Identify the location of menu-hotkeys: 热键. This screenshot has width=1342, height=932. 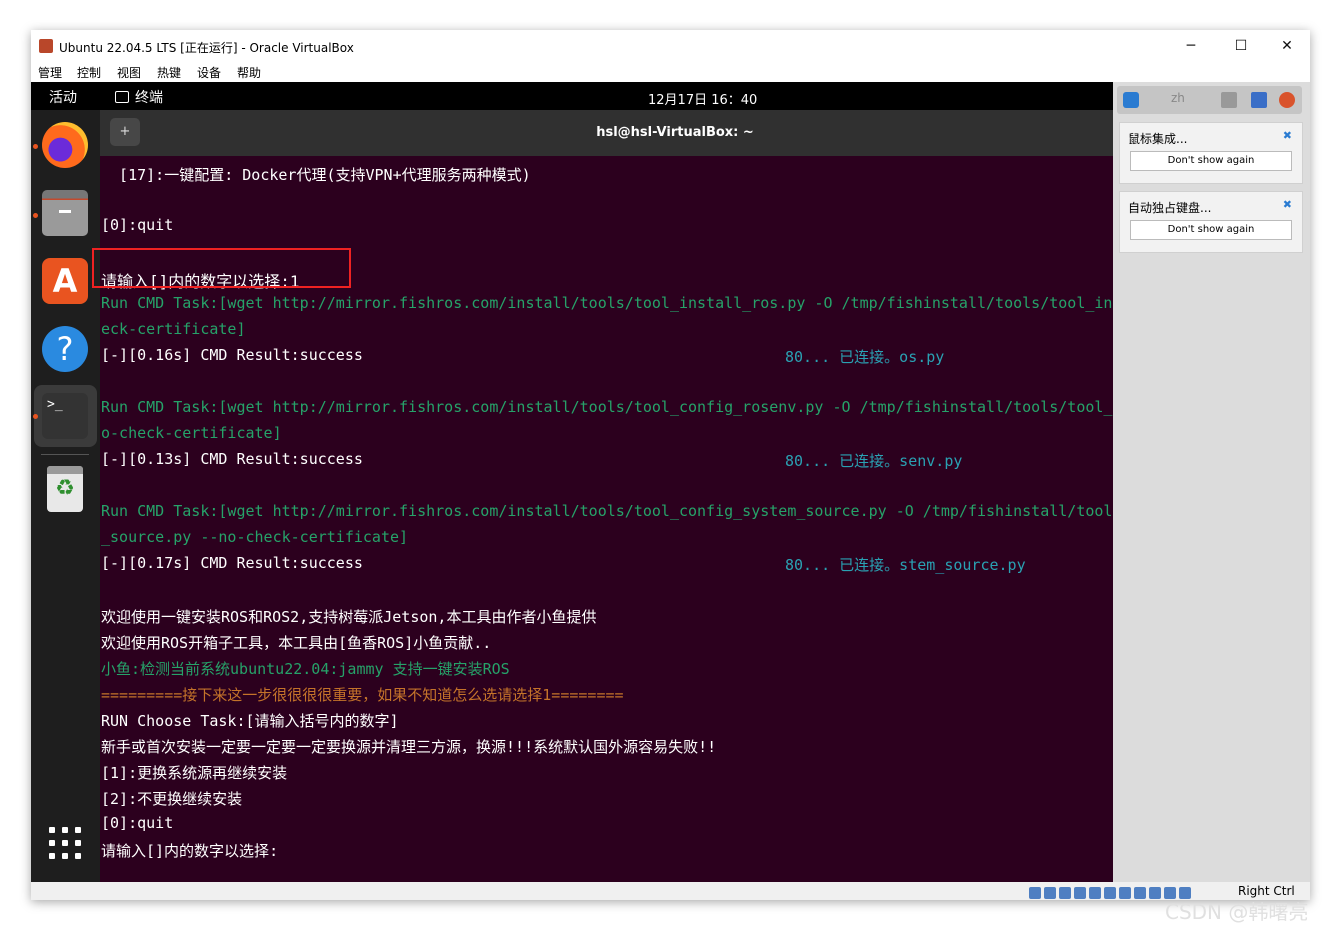
(169, 72).